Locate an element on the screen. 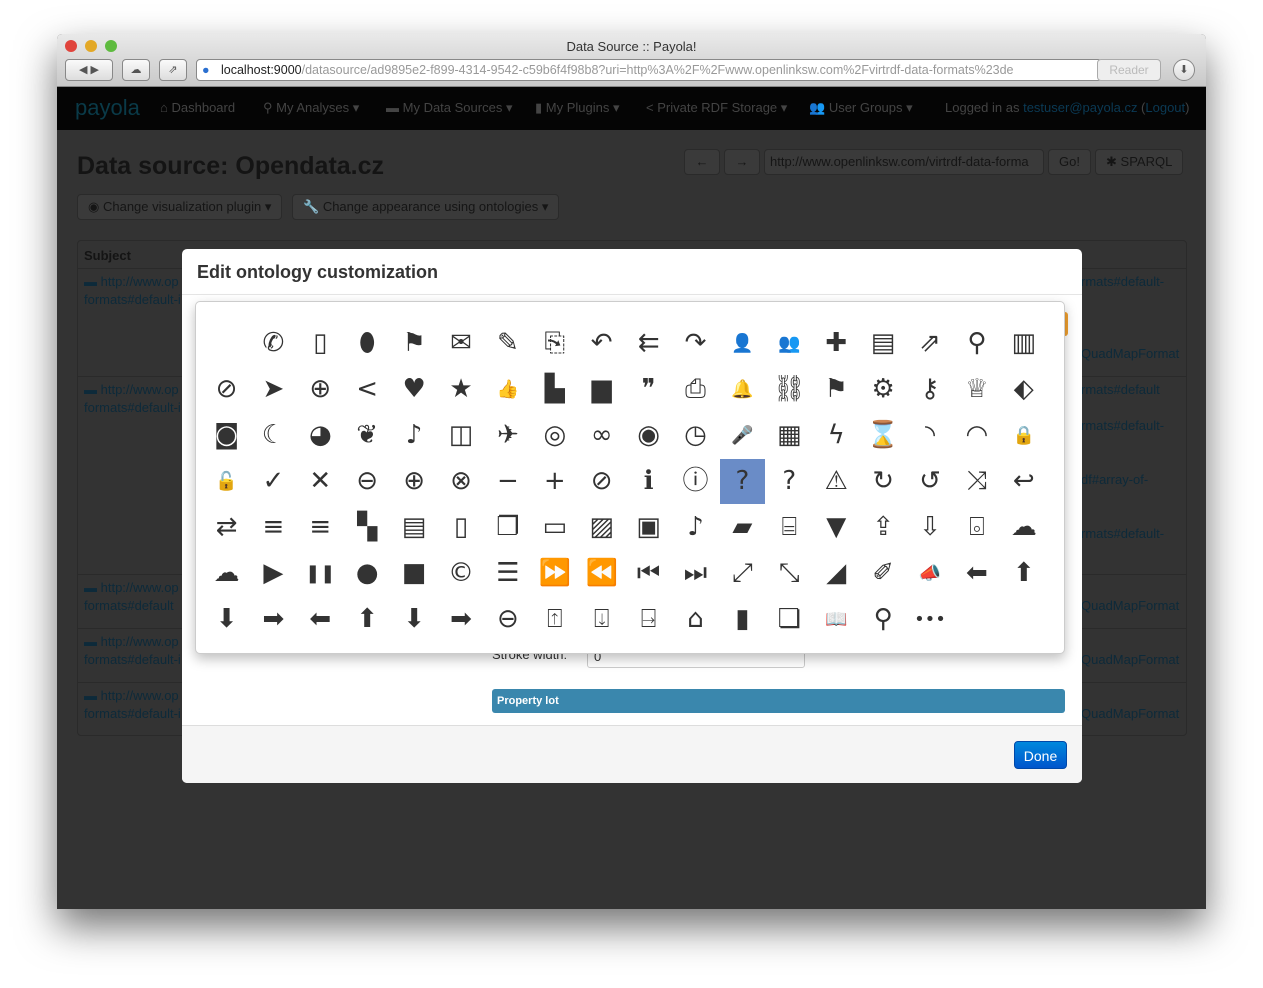 The height and width of the screenshot is (988, 1263). icloud-icon: ☁ is located at coordinates (136, 70).